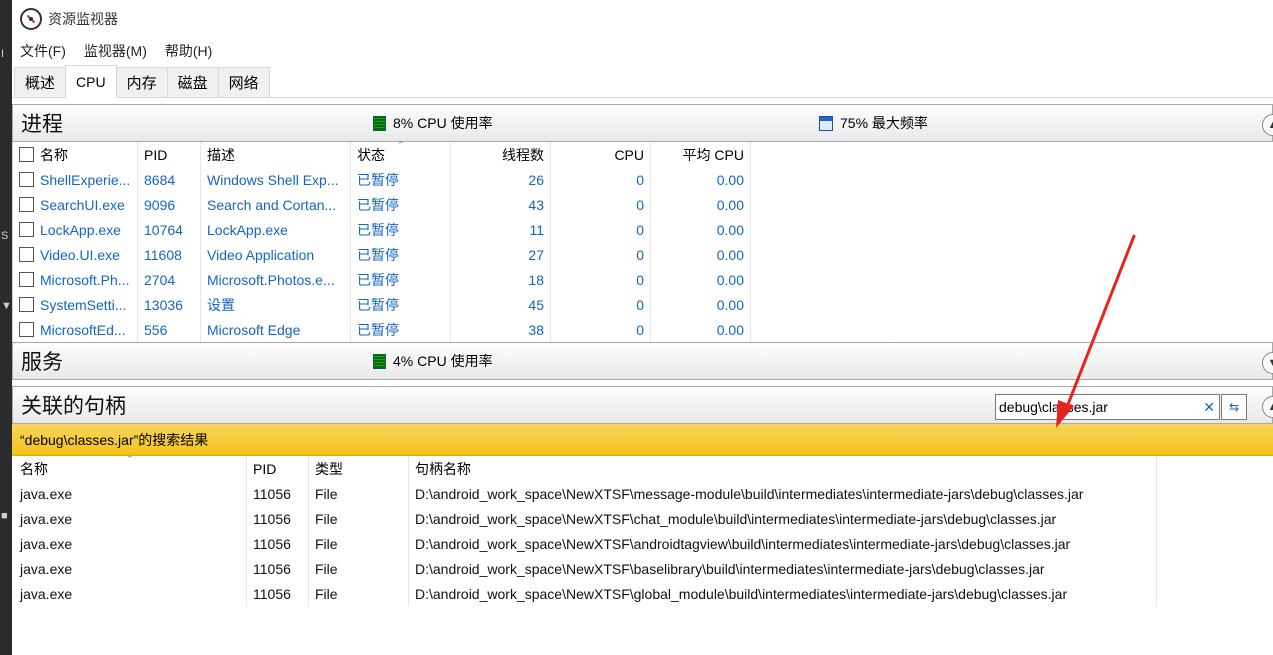 Image resolution: width=1273 pixels, height=655 pixels. Describe the element at coordinates (501, 229) in the screenshot. I see `process-threads: 11` at that location.